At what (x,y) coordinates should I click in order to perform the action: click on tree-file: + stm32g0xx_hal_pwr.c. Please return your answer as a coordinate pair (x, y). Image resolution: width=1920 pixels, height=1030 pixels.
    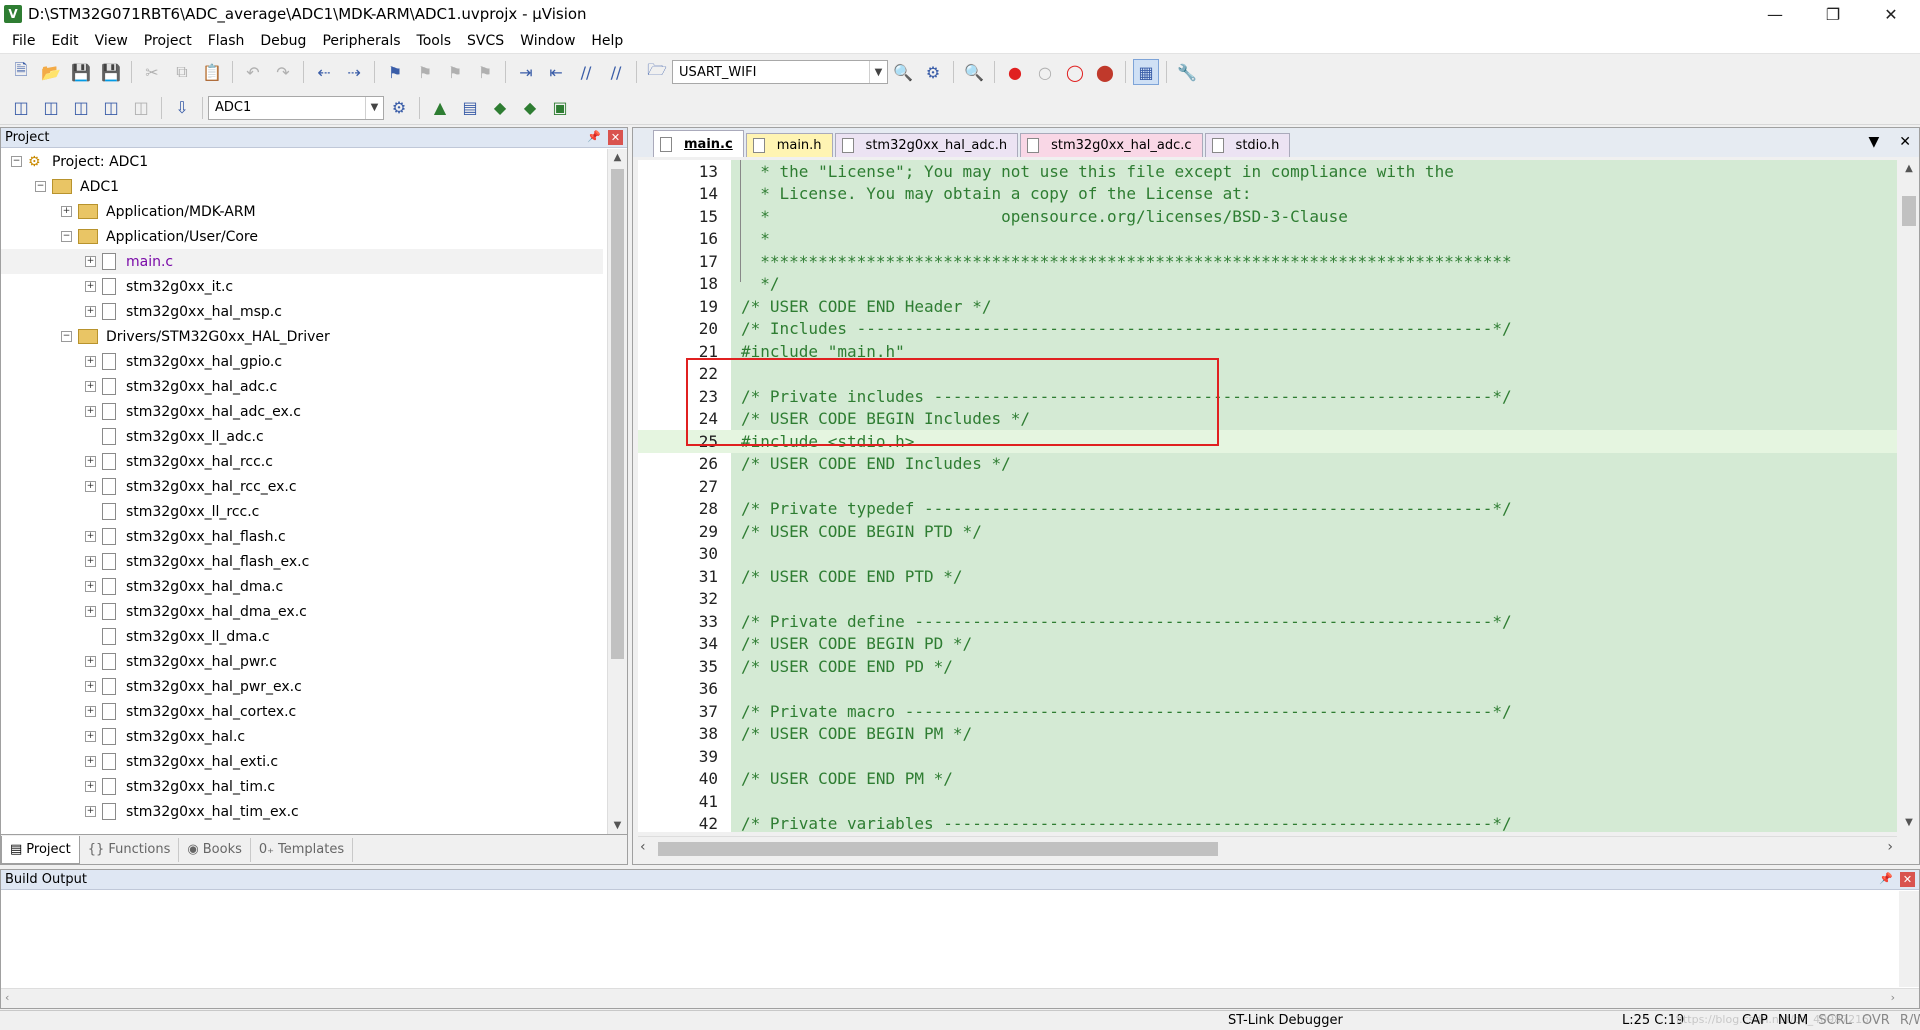
    Looking at the image, I should click on (302, 661).